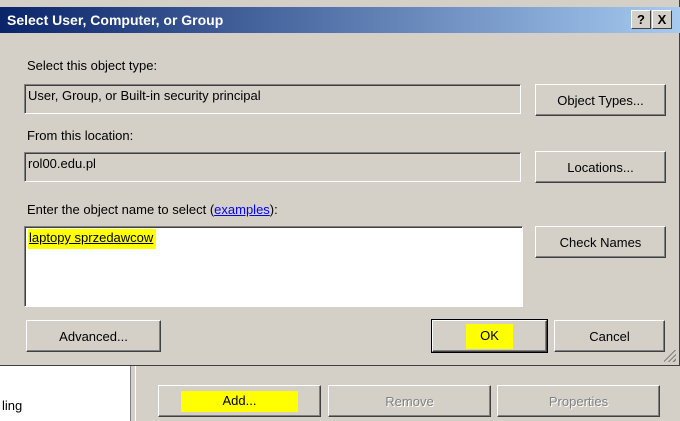 The image size is (680, 421). I want to click on object-type-label: Select this object type:, so click(92, 65).